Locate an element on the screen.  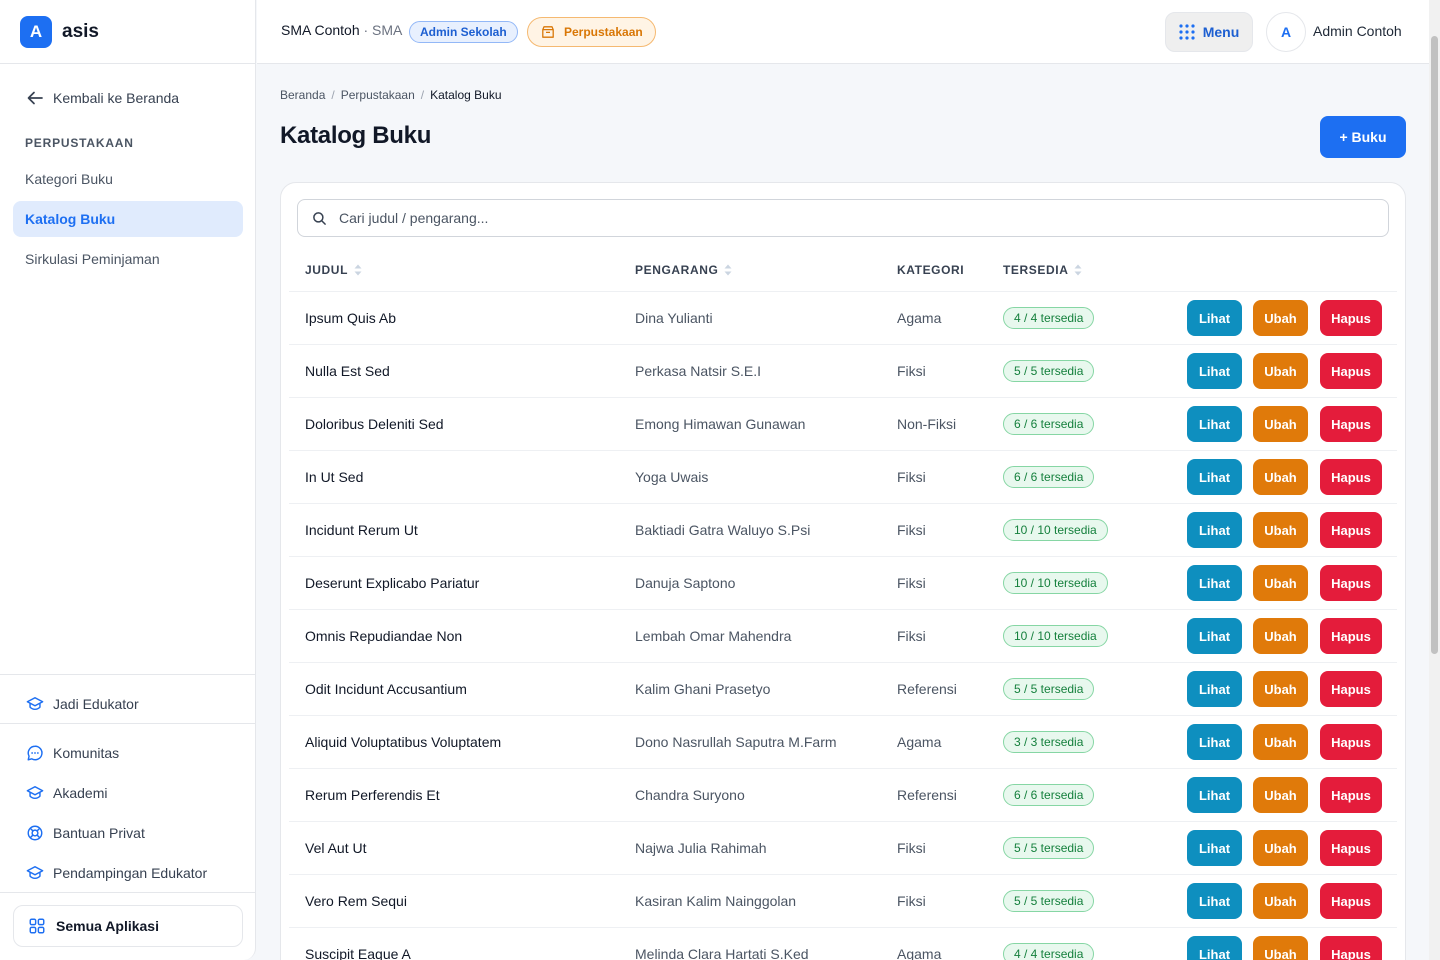
school-info: SMA Contoh · SMA is located at coordinates (341, 30).